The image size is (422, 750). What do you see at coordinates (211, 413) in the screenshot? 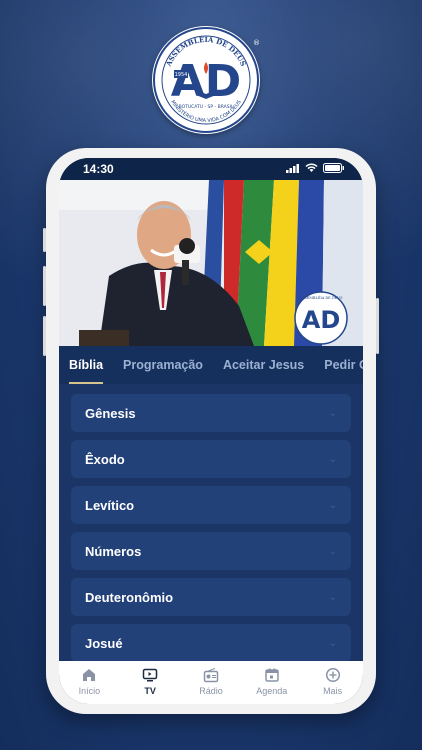
I see `list-item: Gênesis ⌄` at bounding box center [211, 413].